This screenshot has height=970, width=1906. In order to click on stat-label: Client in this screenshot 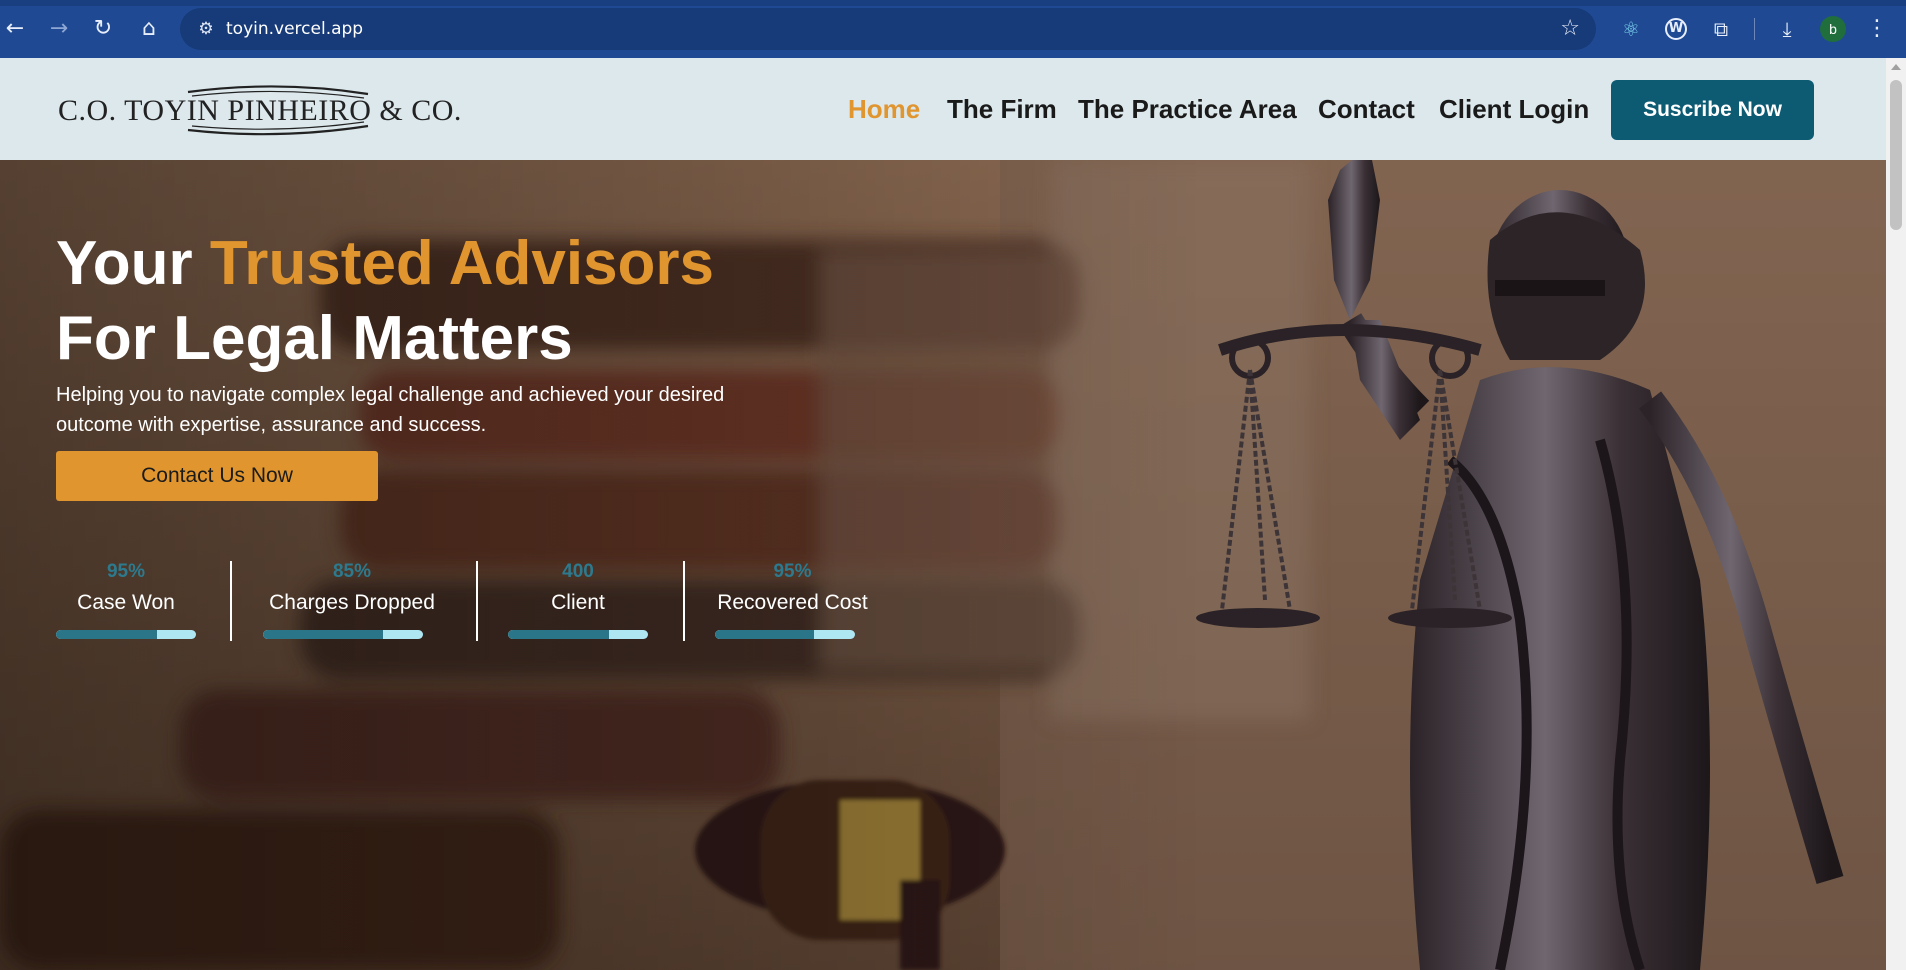, I will do `click(578, 602)`.